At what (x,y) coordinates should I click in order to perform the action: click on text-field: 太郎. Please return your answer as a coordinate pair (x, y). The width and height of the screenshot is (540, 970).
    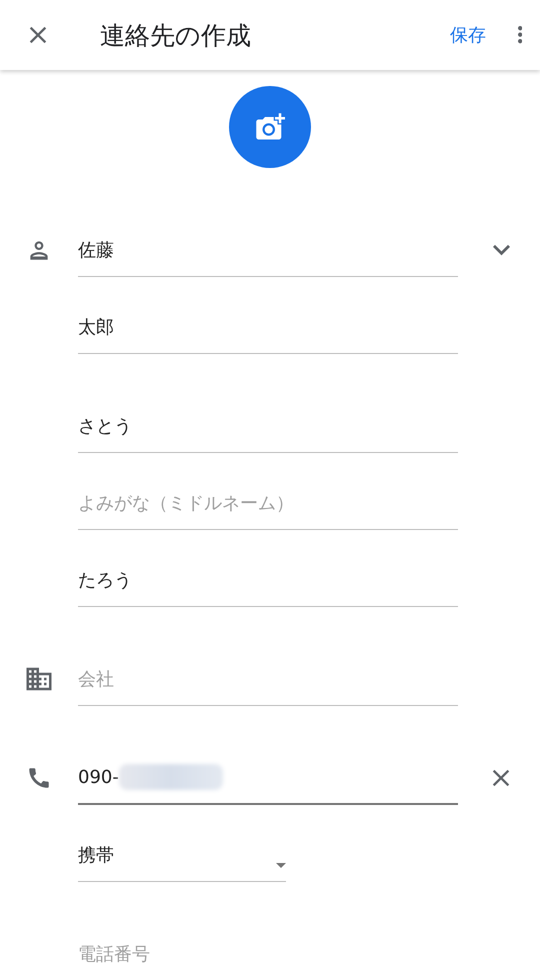
    Looking at the image, I should click on (268, 329).